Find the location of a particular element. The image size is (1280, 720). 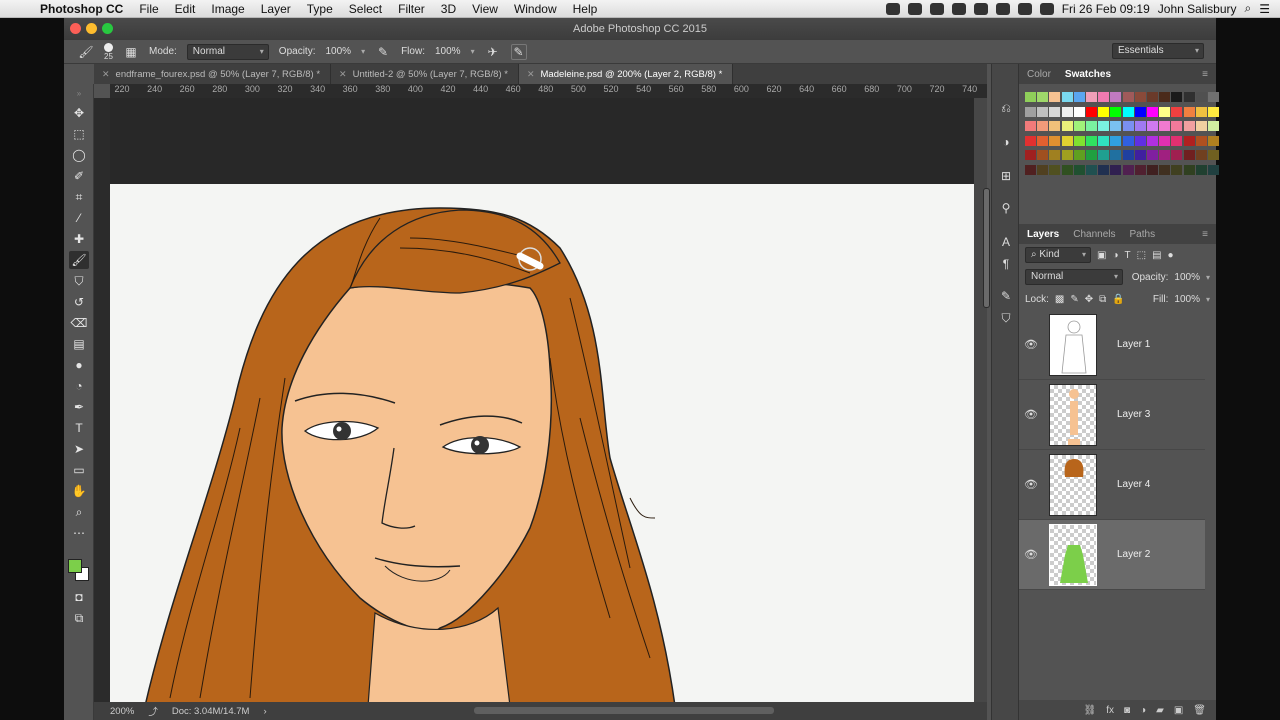

time-machine-icon is located at coordinates (980, 8).